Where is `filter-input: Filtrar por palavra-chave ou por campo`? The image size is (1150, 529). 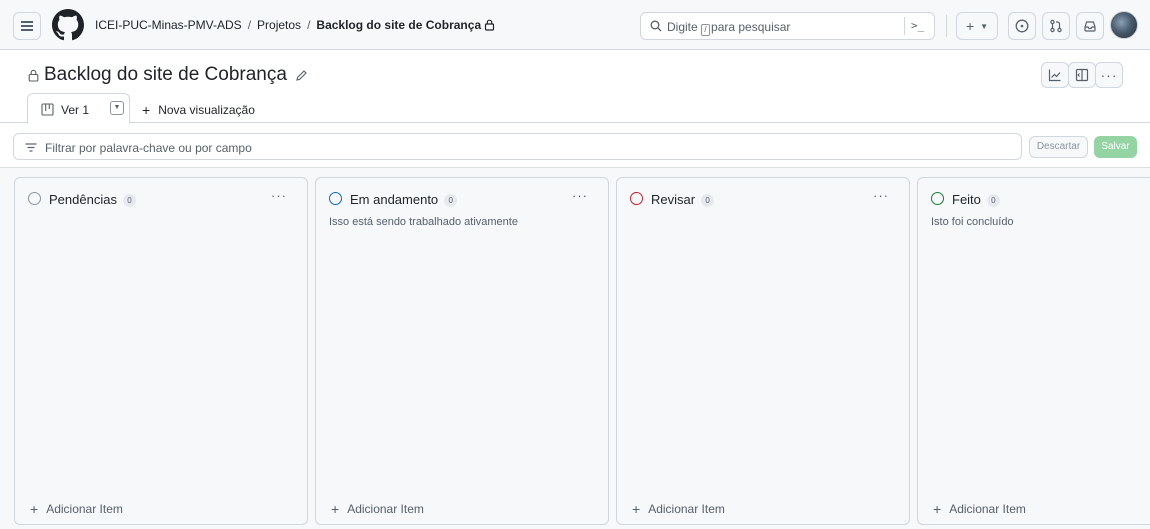
filter-input: Filtrar por palavra-chave ou por campo is located at coordinates (517, 146).